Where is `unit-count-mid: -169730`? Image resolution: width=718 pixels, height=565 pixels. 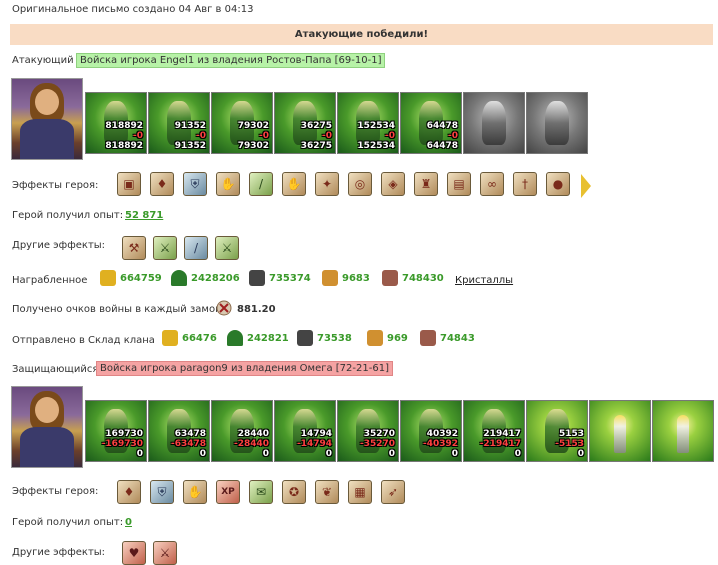
unit-count-mid: -169730 is located at coordinates (122, 444).